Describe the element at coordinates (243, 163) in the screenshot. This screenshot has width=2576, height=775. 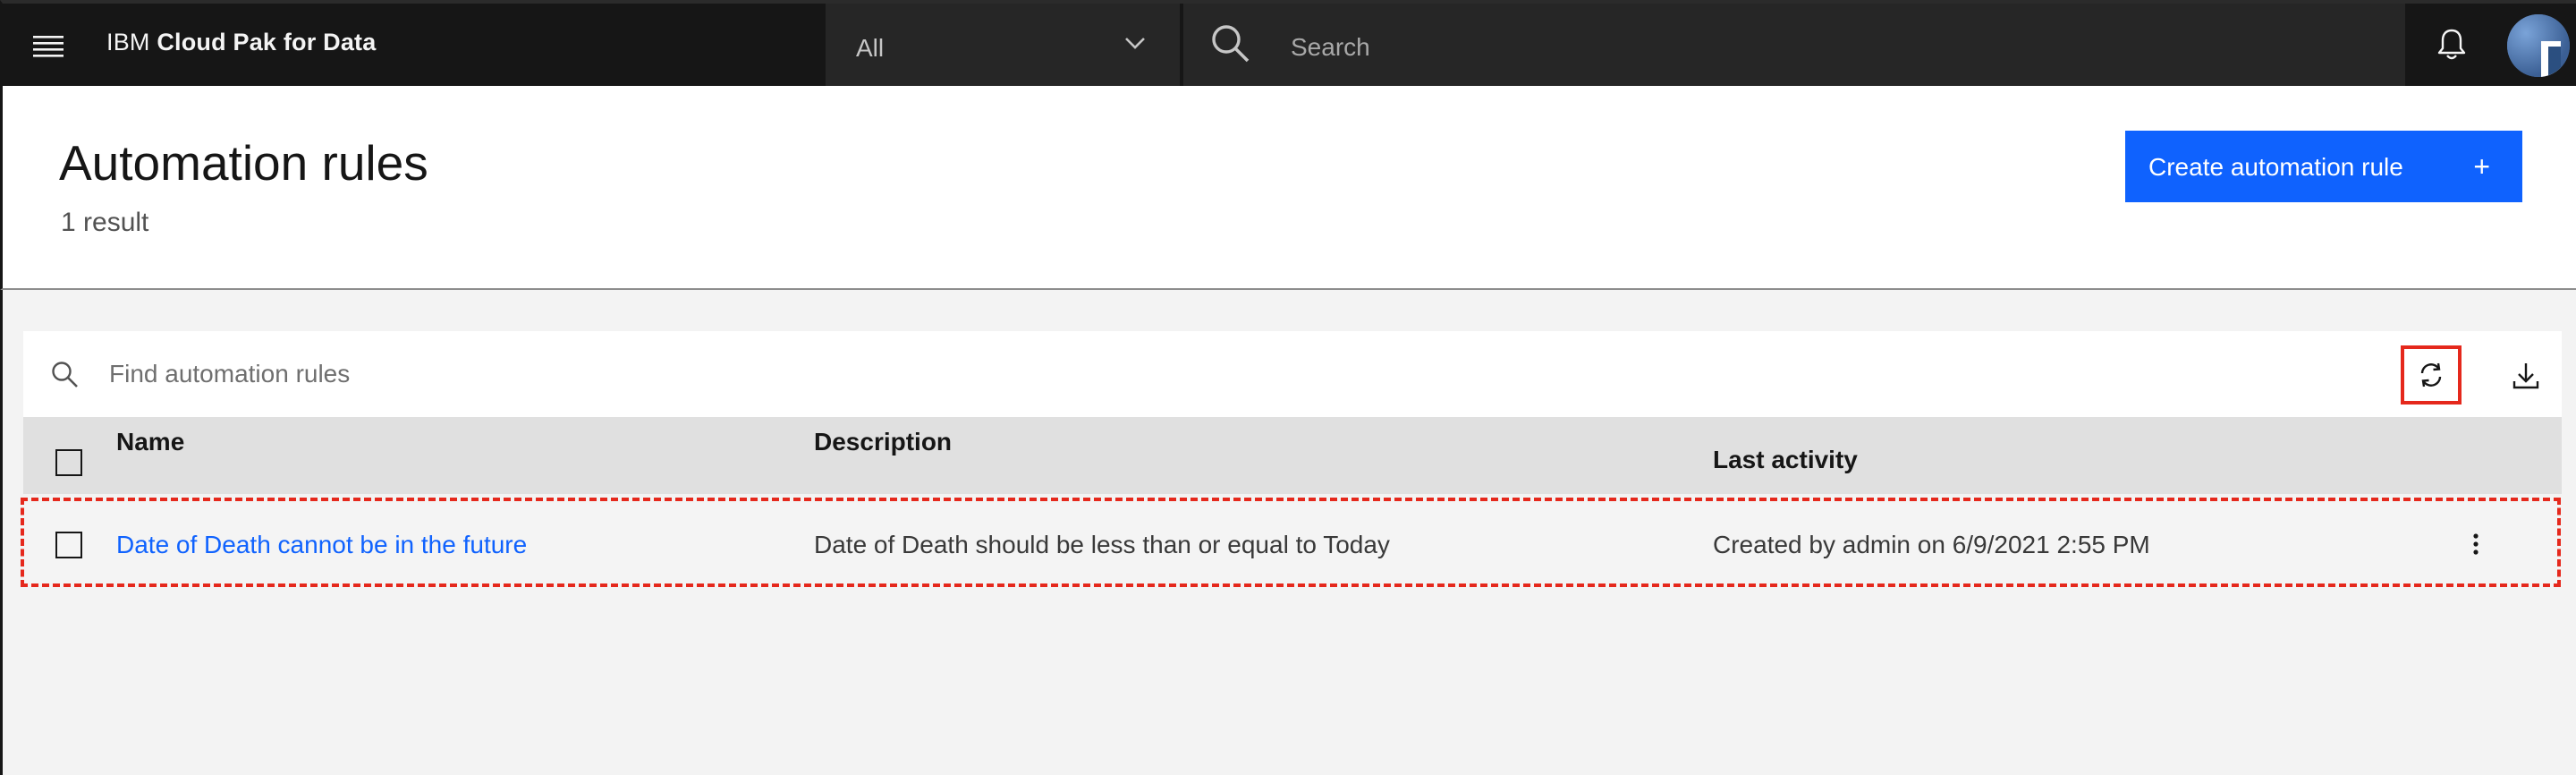
I see `page-title: Automation rules` at that location.